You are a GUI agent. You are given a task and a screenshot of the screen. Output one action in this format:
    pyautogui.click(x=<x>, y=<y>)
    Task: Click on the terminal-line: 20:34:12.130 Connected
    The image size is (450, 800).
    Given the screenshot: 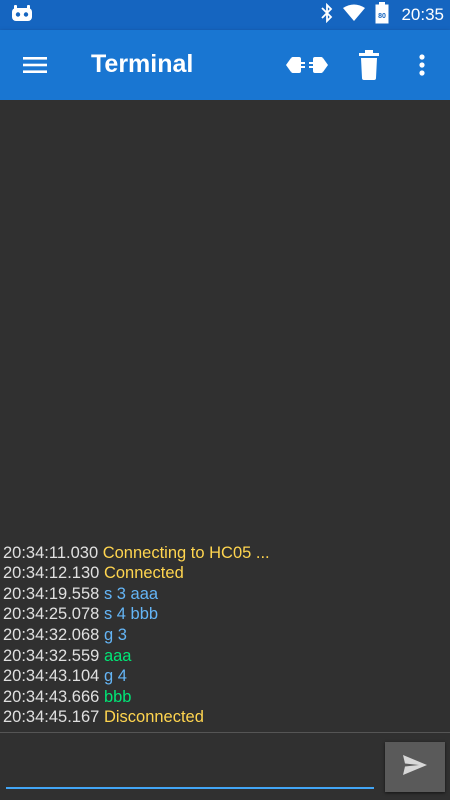 What is the action you would take?
    pyautogui.click(x=226, y=573)
    